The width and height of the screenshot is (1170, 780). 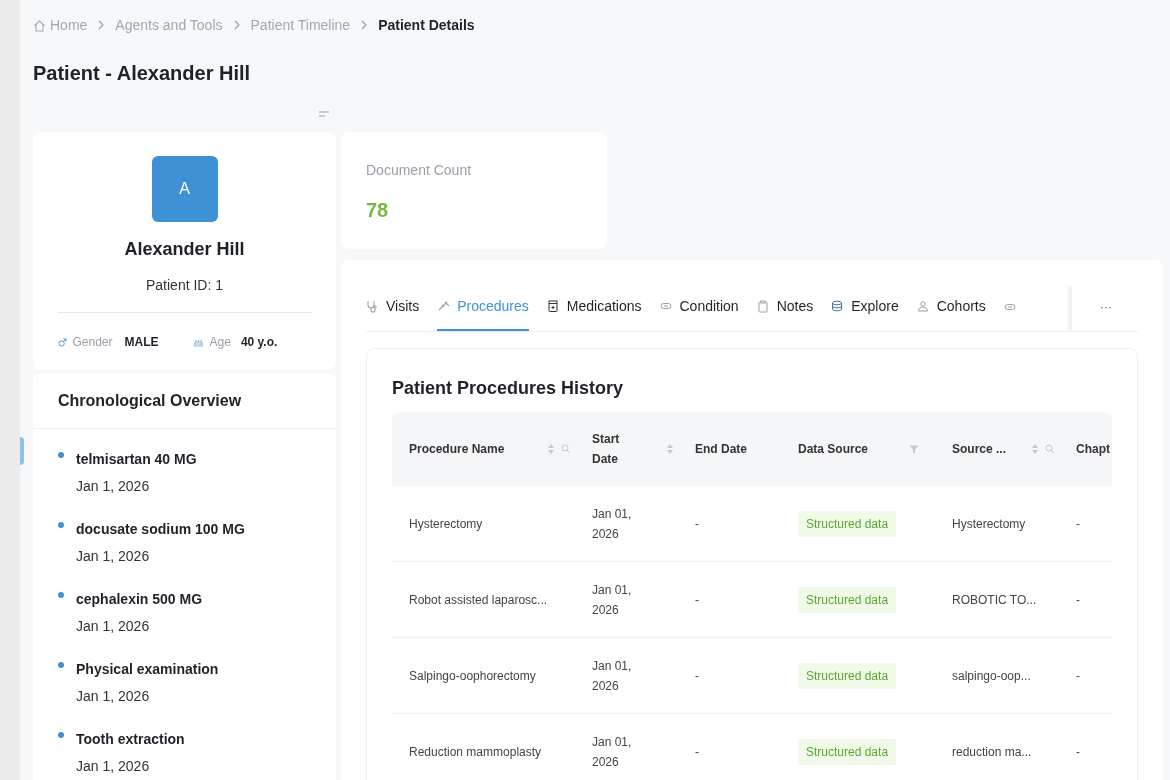 I want to click on gender-value: MALE, so click(x=141, y=342).